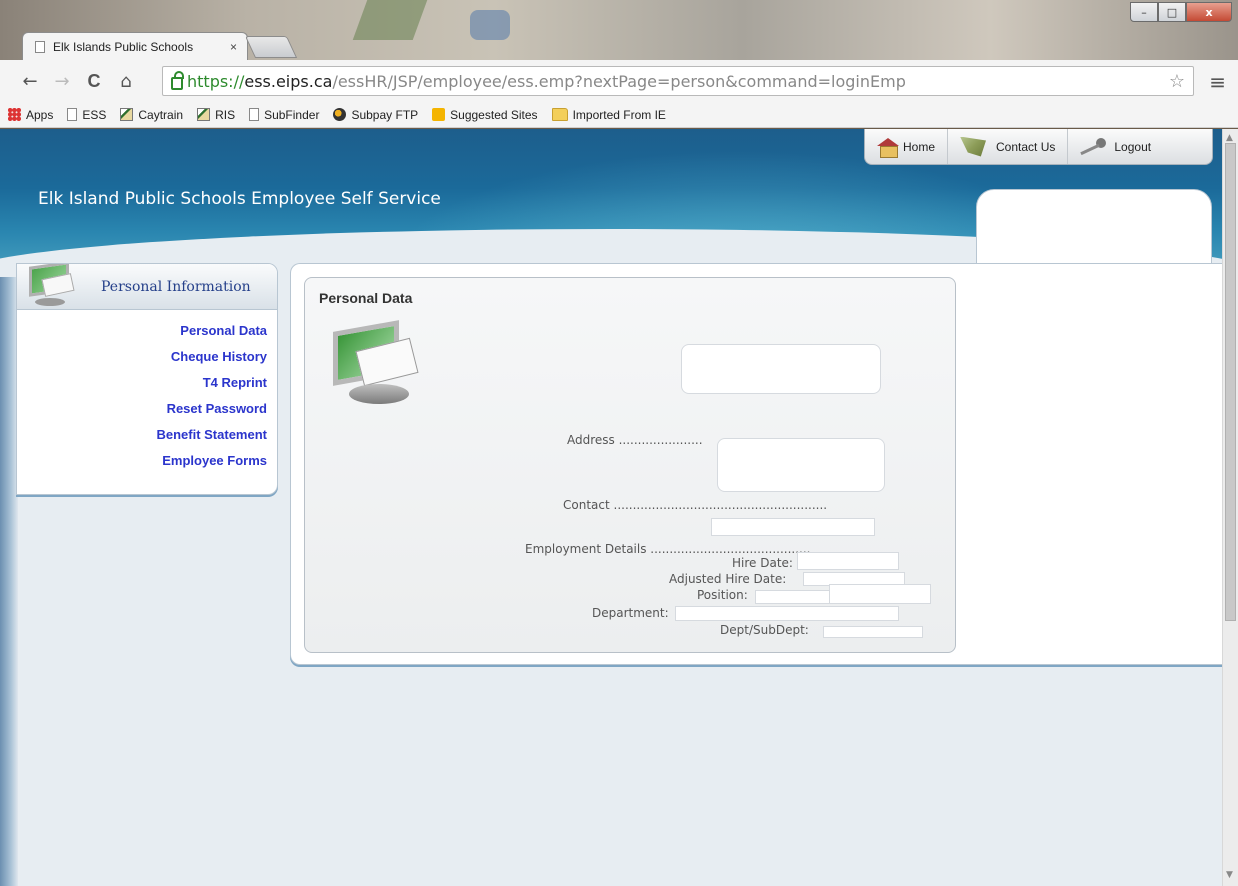 The height and width of the screenshot is (886, 1238). Describe the element at coordinates (1230, 382) in the screenshot. I see `scrollbar-thumb` at that location.